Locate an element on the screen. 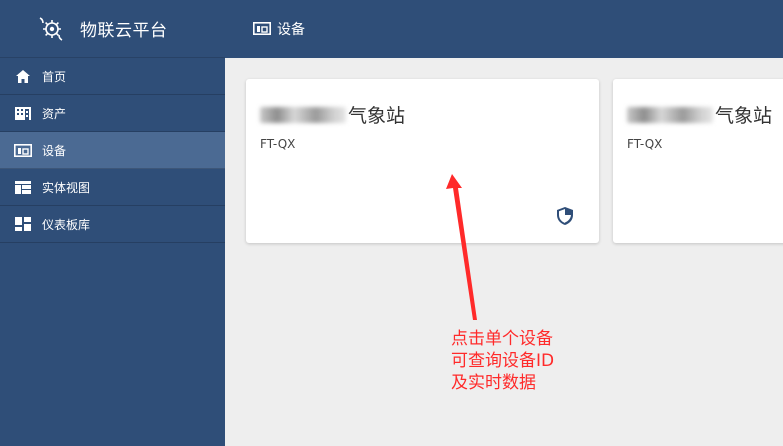 The image size is (783, 446). brand-title: 物联云平台 is located at coordinates (124, 31).